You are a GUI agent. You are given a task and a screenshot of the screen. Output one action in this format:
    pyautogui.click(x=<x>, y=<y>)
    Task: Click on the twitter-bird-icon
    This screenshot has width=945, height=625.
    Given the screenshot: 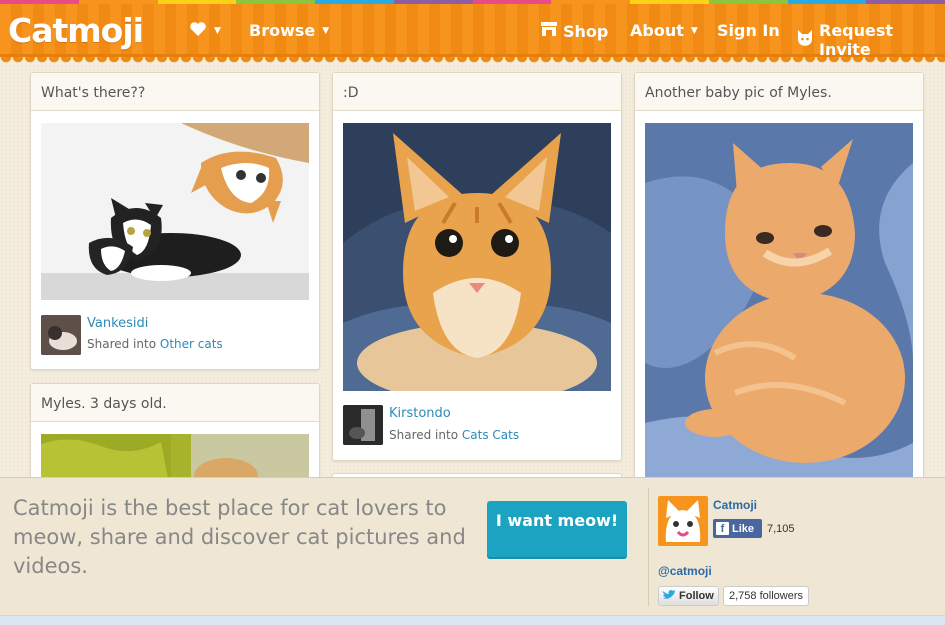 What is the action you would take?
    pyautogui.click(x=669, y=596)
    